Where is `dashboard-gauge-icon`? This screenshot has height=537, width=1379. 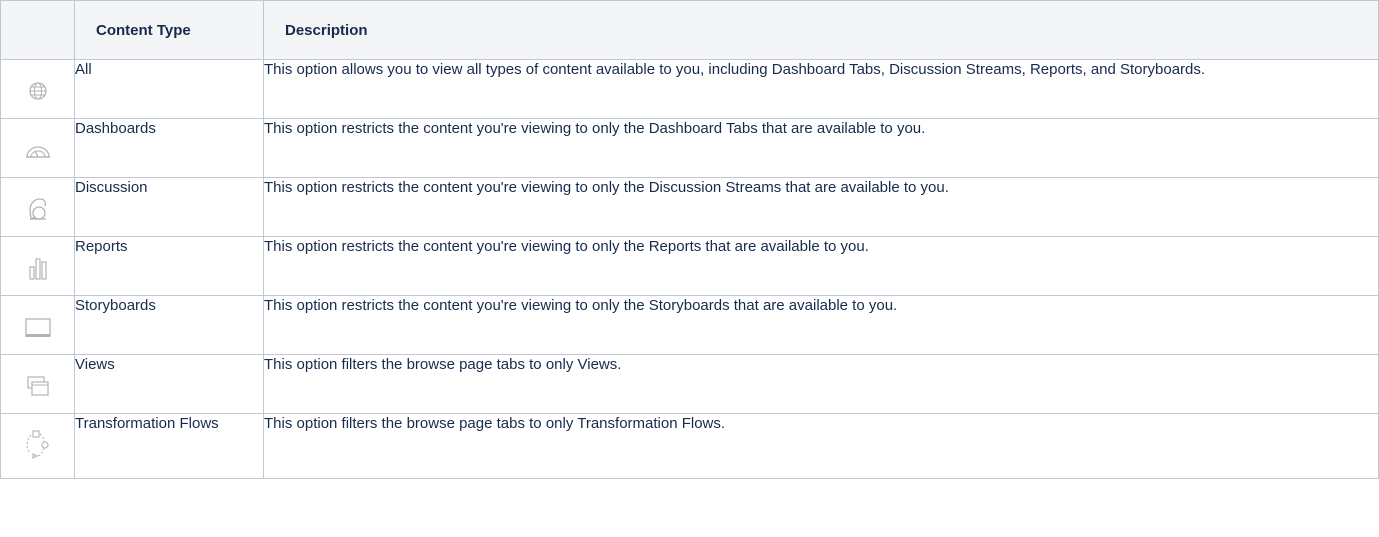
dashboard-gauge-icon is located at coordinates (38, 152).